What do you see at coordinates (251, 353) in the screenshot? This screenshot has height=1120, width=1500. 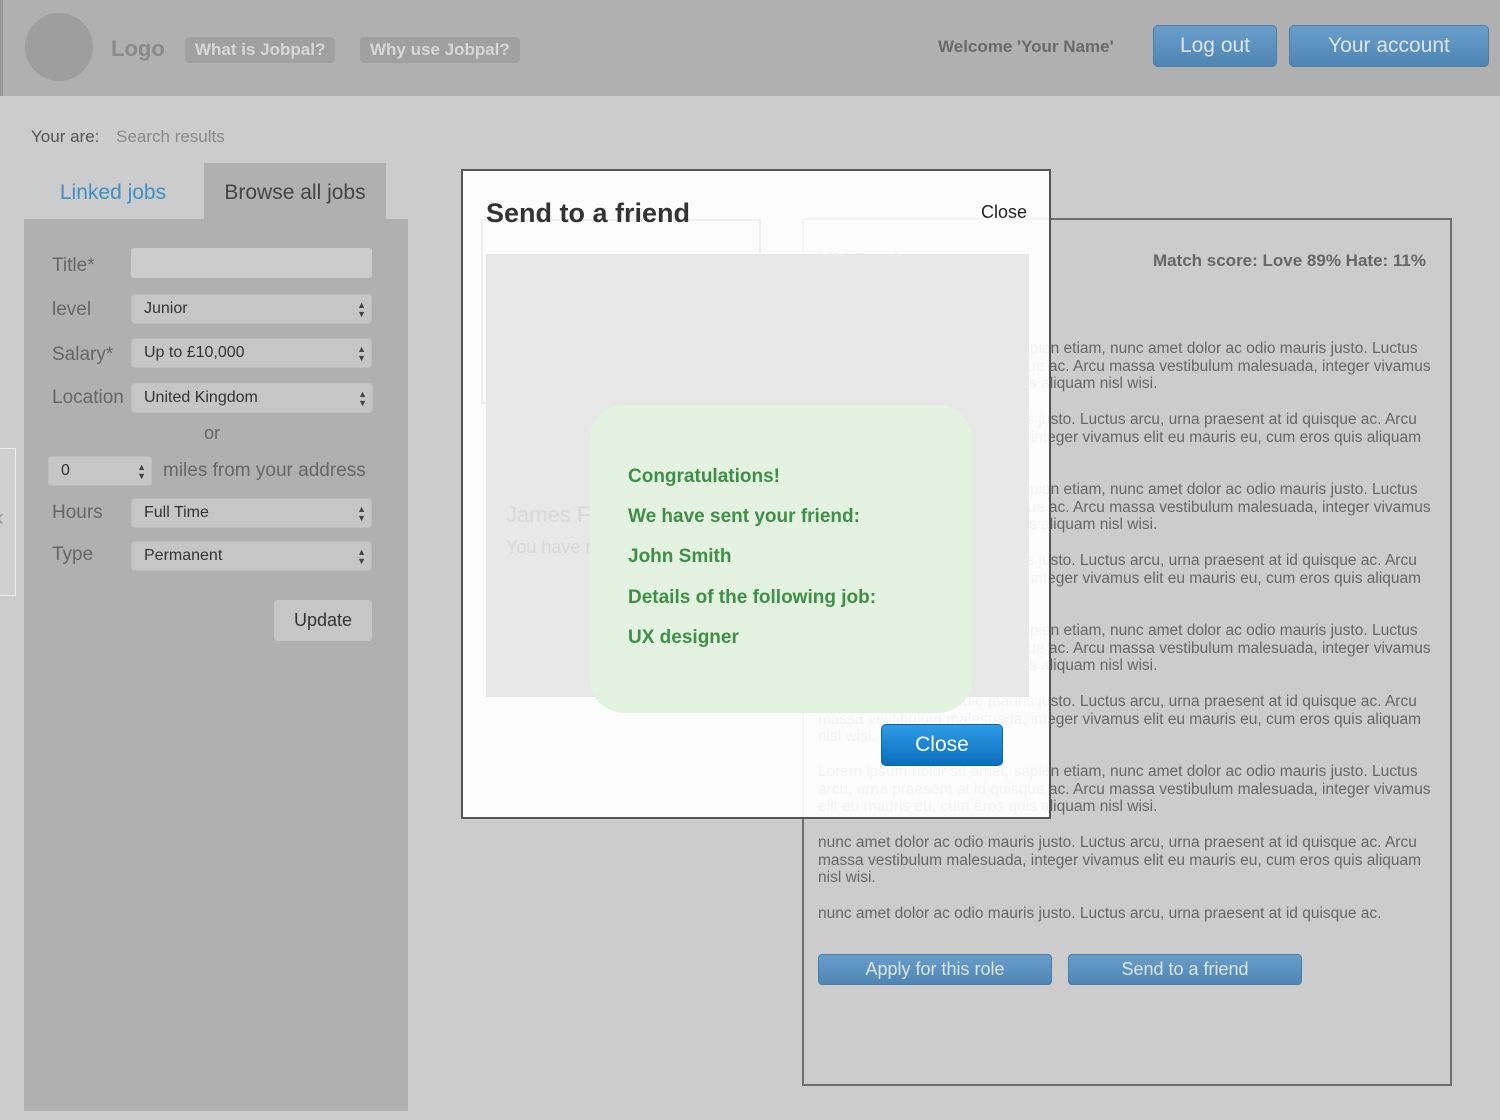 I see `salary-select: Up to £10,000 ▲ ▼` at bounding box center [251, 353].